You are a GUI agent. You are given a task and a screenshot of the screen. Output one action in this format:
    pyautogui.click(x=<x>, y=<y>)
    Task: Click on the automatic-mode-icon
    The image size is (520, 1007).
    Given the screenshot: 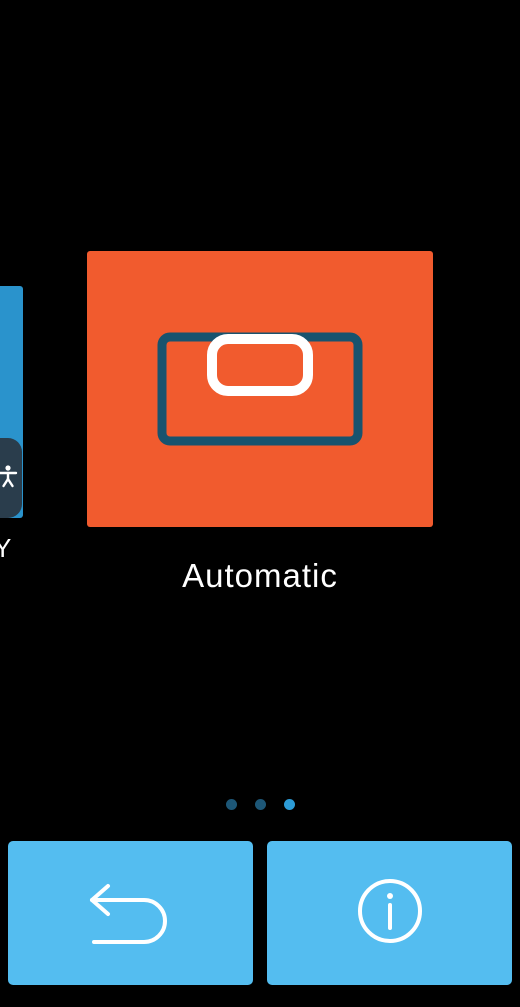 What is the action you would take?
    pyautogui.click(x=260, y=389)
    